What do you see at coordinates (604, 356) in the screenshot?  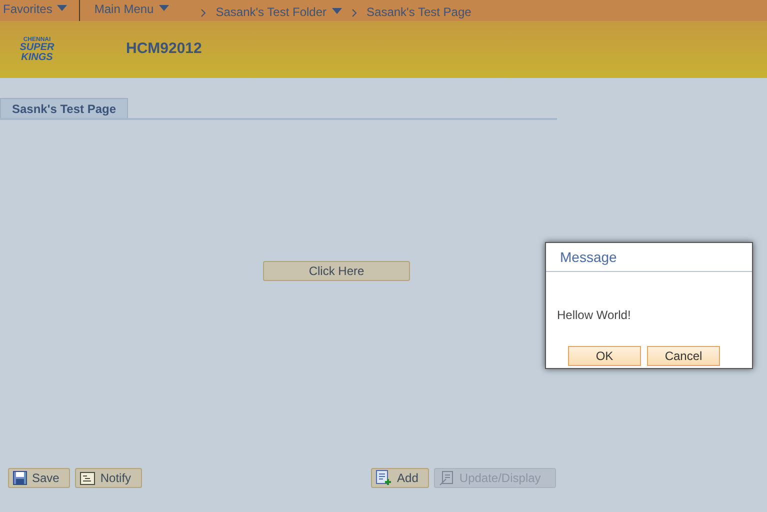 I see `dialog-button: OK` at bounding box center [604, 356].